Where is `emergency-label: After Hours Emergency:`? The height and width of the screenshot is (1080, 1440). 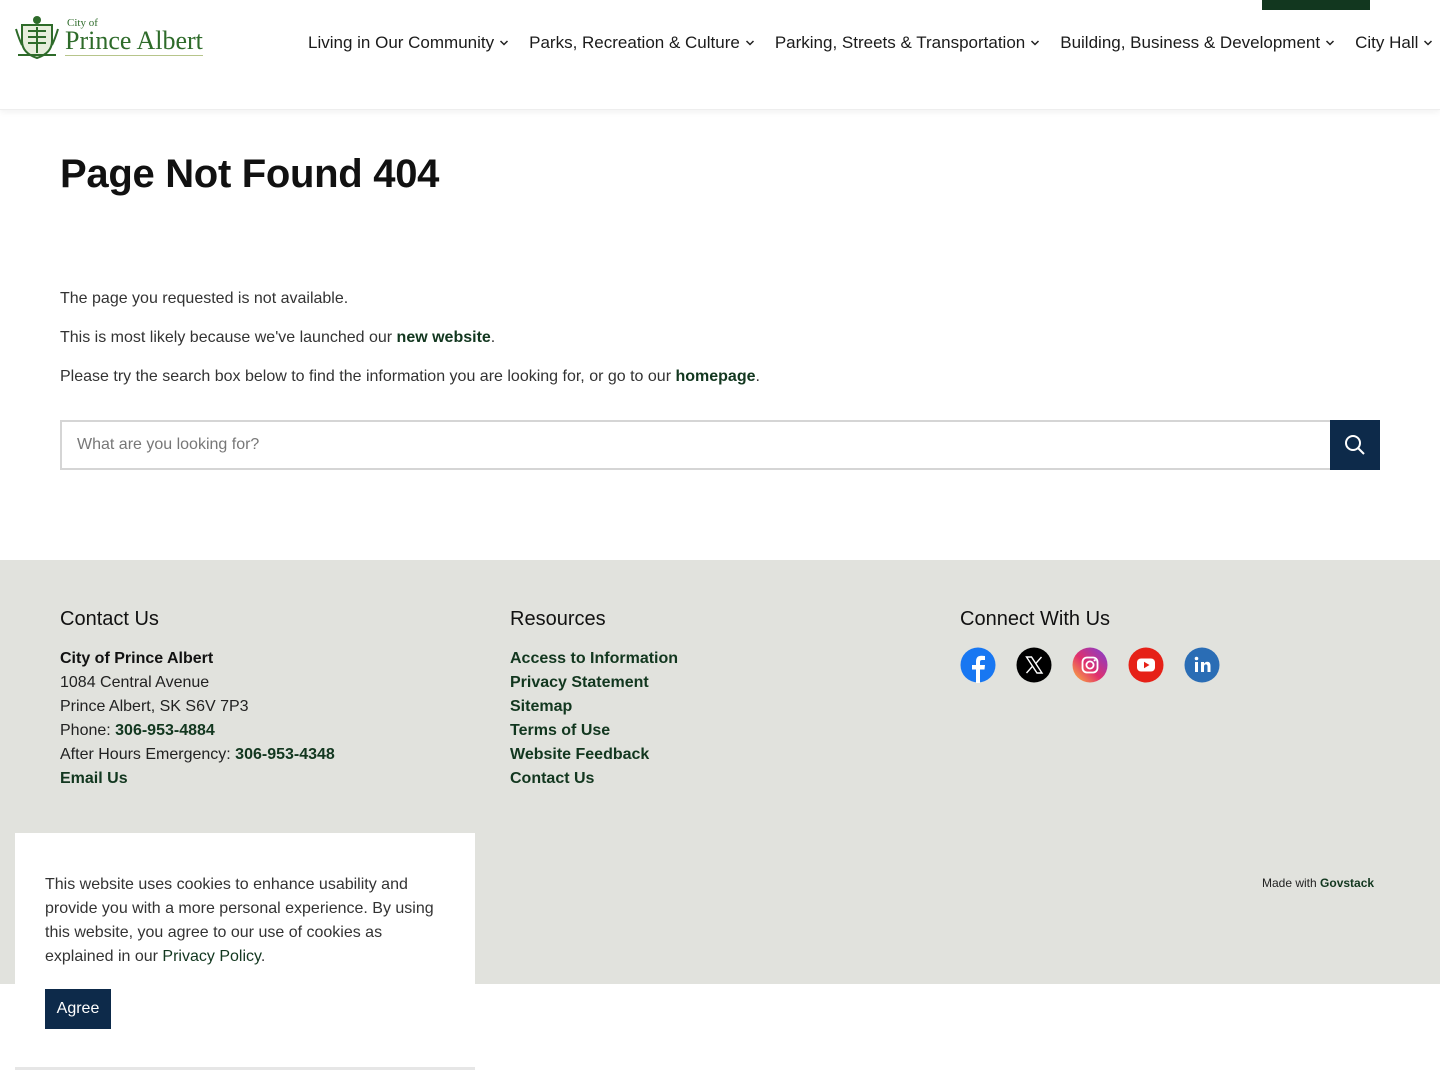 emergency-label: After Hours Emergency: is located at coordinates (148, 754).